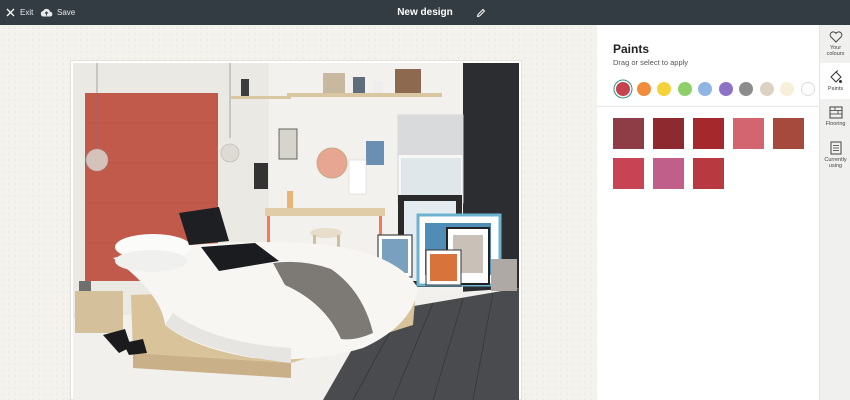  I want to click on rail-item-currently-using: Currently using, so click(835, 155).